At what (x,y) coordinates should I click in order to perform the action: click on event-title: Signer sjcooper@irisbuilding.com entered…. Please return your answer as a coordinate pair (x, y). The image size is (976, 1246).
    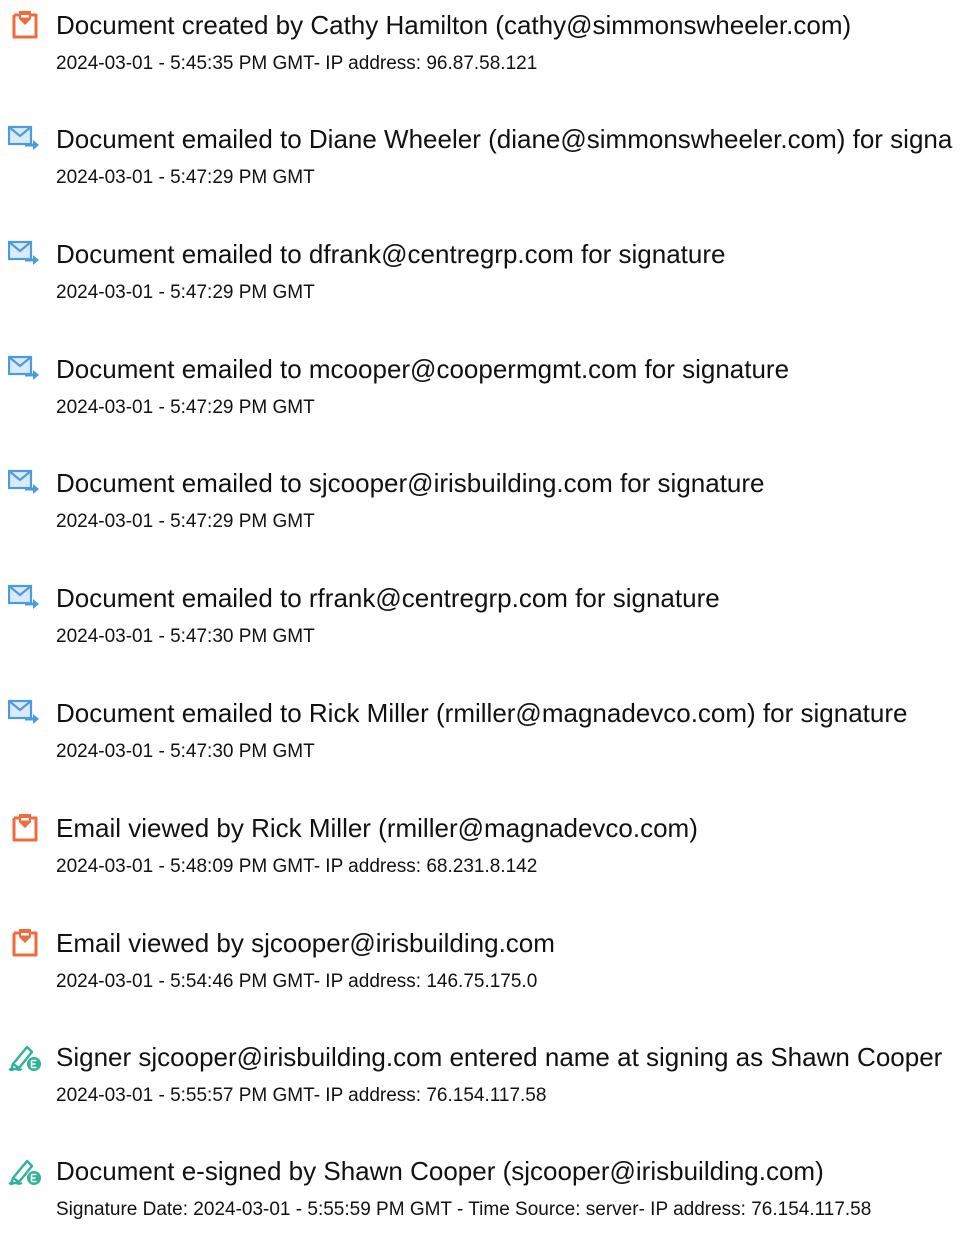
    Looking at the image, I should click on (499, 1057).